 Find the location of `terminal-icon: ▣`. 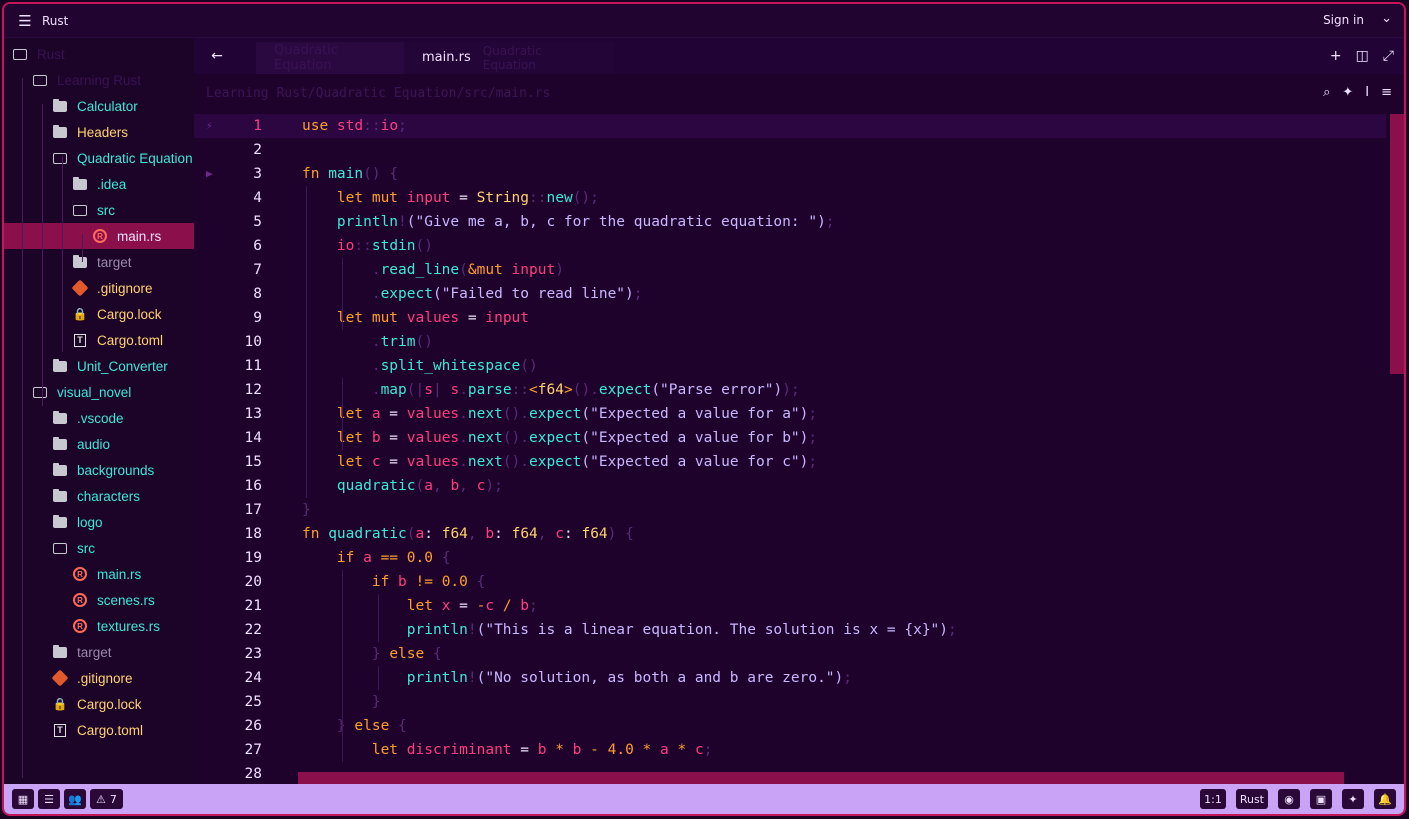

terminal-icon: ▣ is located at coordinates (1321, 799).